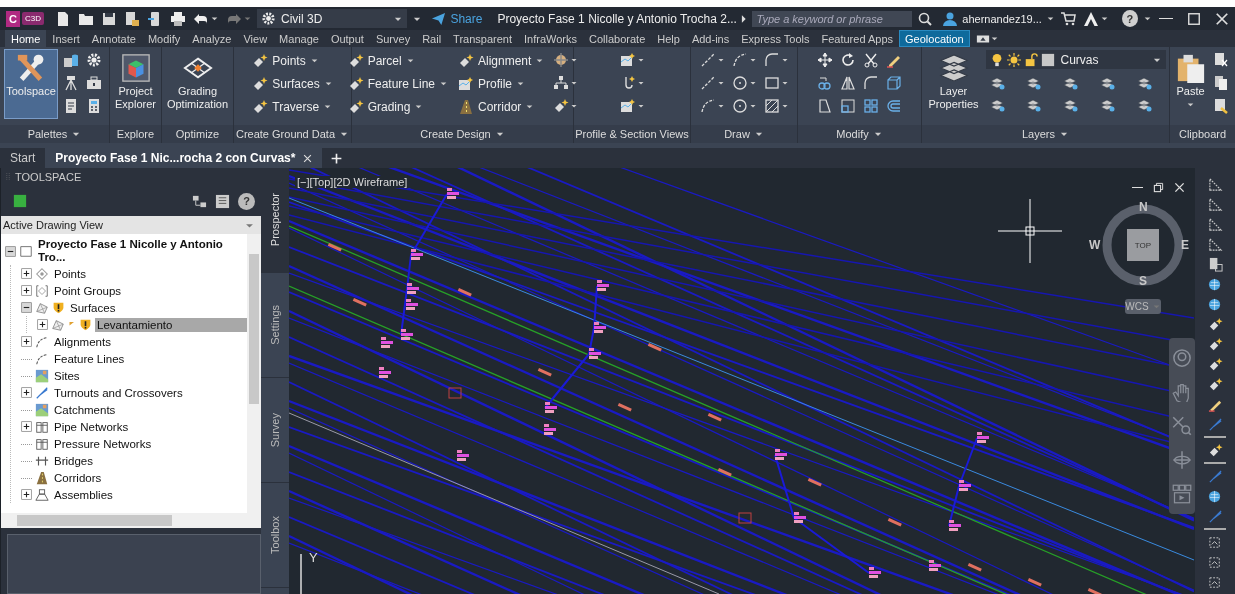 The width and height of the screenshot is (1235, 594). I want to click on panel-title: Modify, so click(859, 134).